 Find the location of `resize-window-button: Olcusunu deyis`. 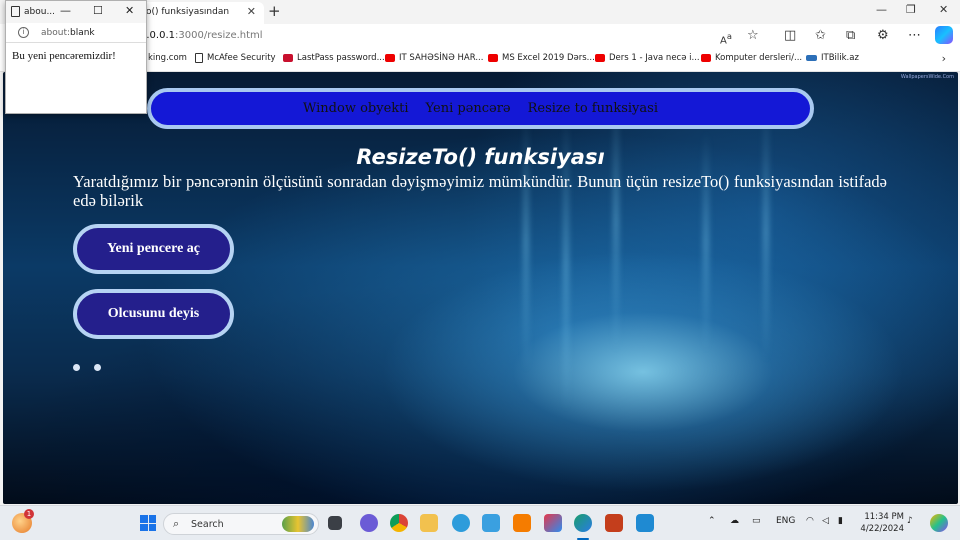

resize-window-button: Olcusunu deyis is located at coordinates (153, 314).